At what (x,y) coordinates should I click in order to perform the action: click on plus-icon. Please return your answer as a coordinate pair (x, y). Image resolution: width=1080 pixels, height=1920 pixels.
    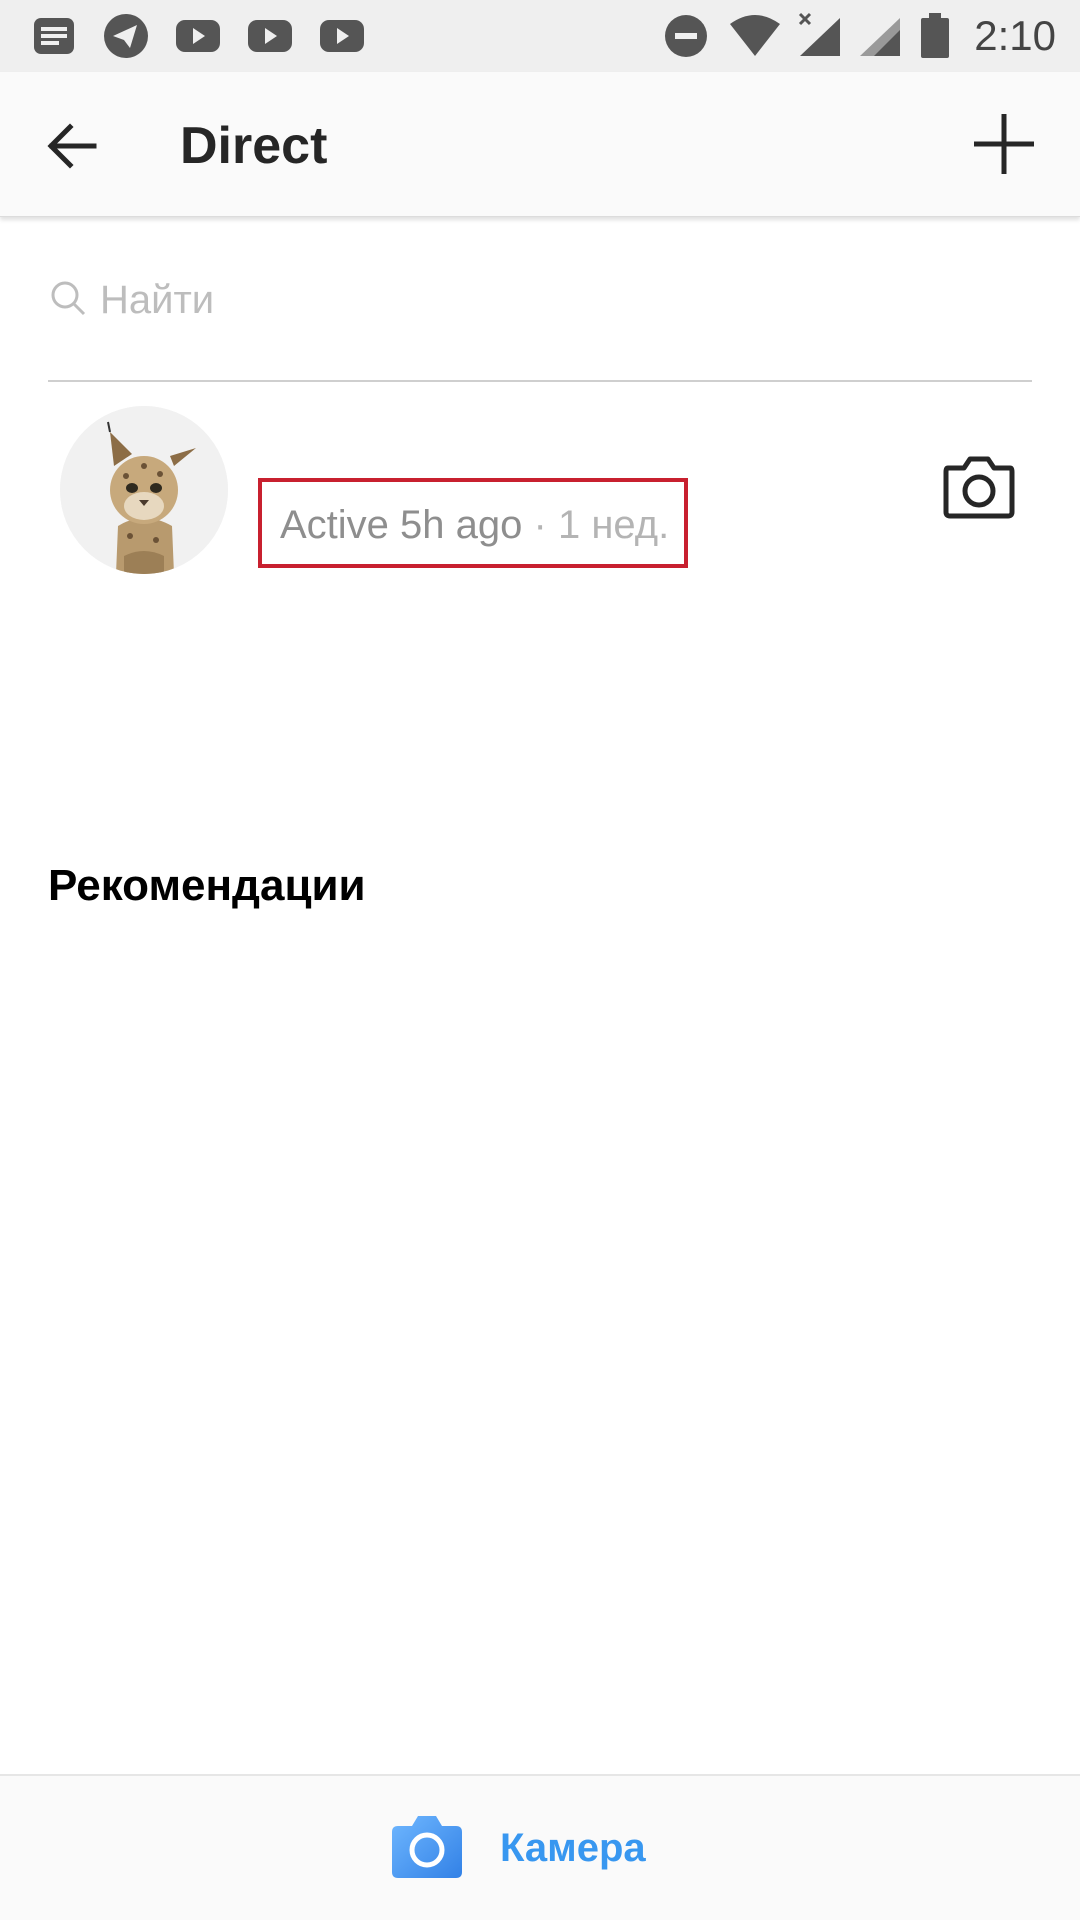
    Looking at the image, I should click on (1004, 144).